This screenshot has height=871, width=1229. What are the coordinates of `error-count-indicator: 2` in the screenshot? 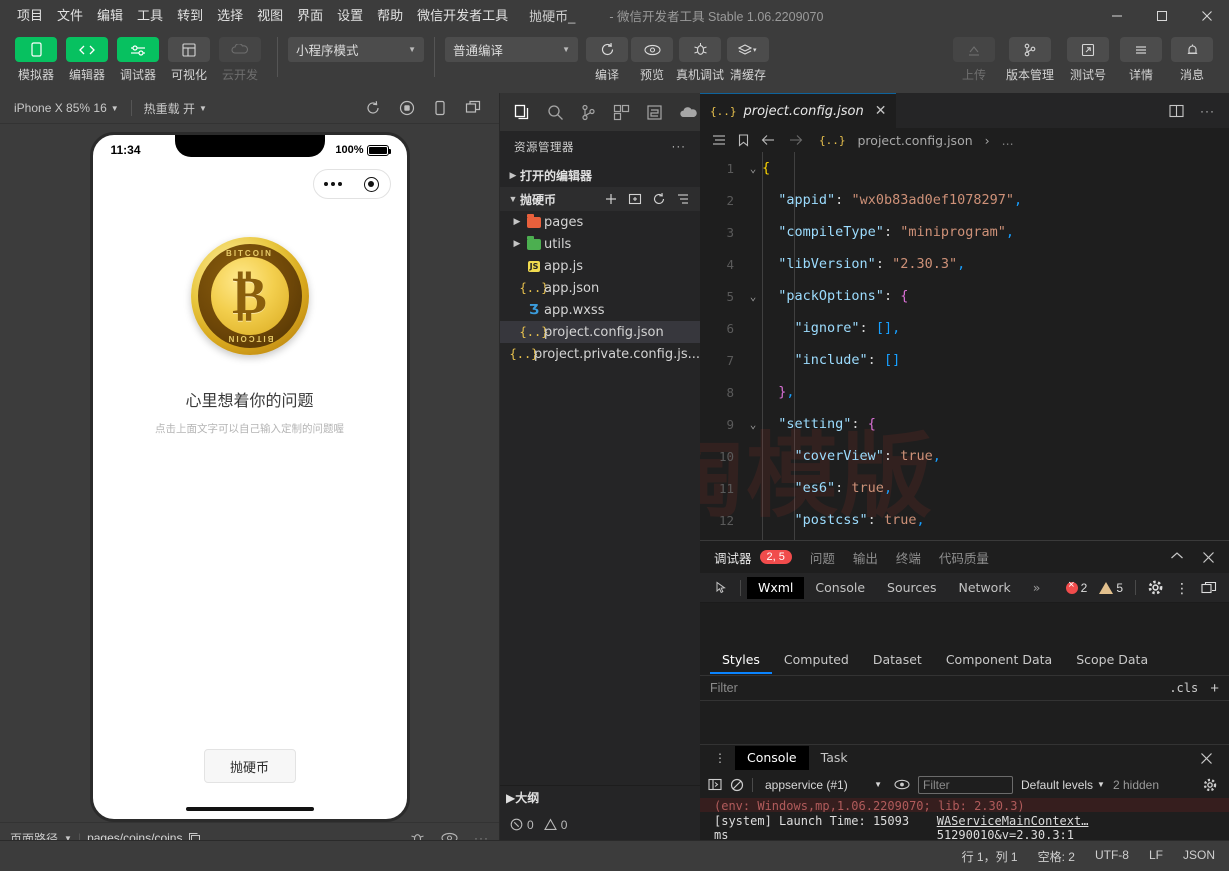 It's located at (1076, 587).